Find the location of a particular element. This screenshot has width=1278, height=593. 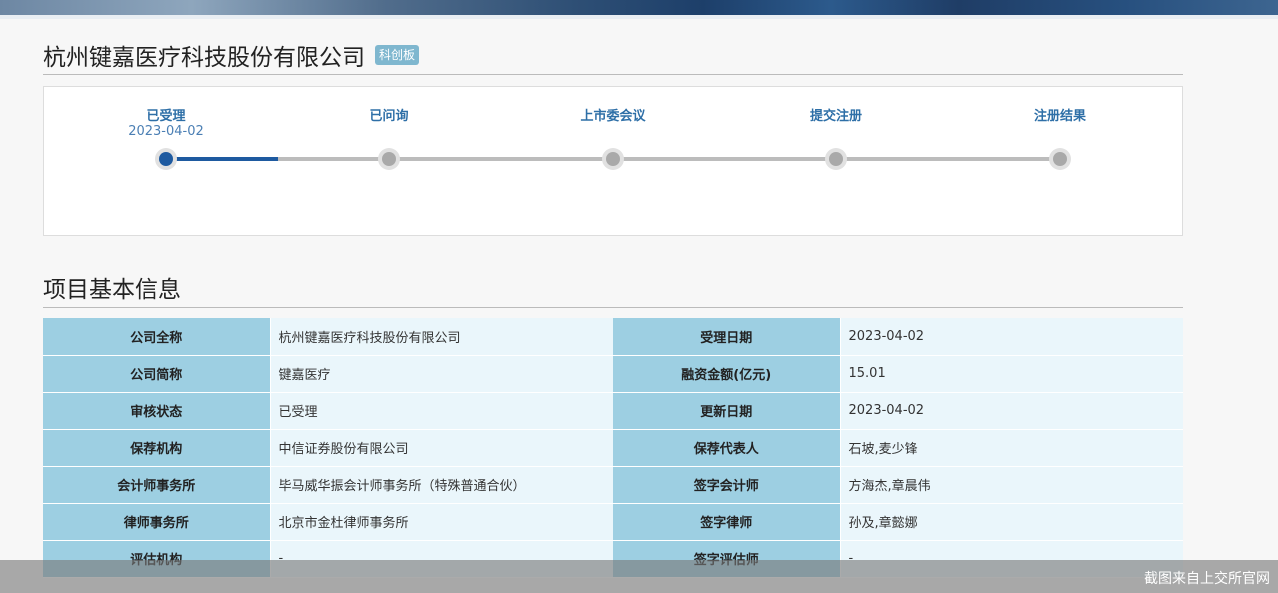

progress-track-done is located at coordinates (222, 159).